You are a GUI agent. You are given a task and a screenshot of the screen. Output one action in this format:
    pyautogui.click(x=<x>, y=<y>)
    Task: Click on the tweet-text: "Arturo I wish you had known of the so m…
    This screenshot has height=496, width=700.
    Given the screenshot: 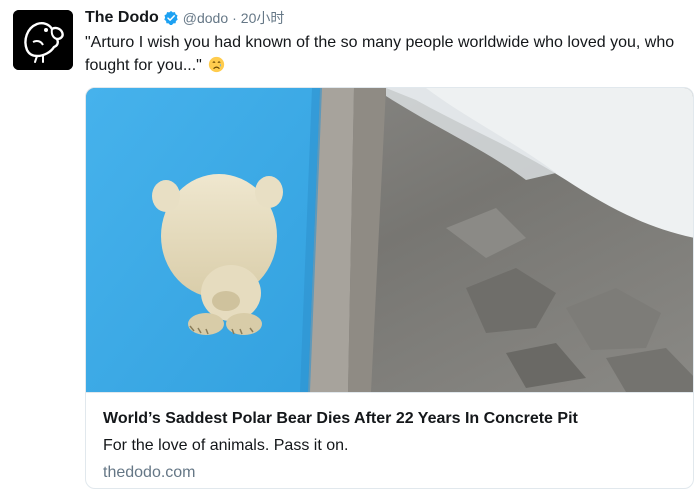 What is the action you would take?
    pyautogui.click(x=385, y=54)
    